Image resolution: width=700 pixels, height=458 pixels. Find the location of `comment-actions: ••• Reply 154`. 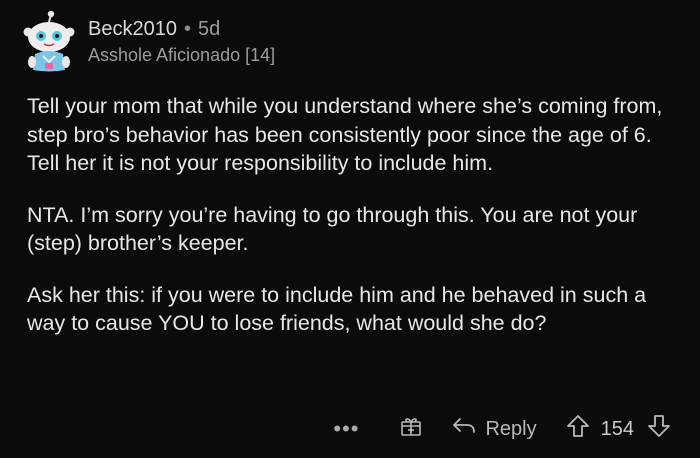

comment-actions: ••• Reply 154 is located at coordinates (502, 429).